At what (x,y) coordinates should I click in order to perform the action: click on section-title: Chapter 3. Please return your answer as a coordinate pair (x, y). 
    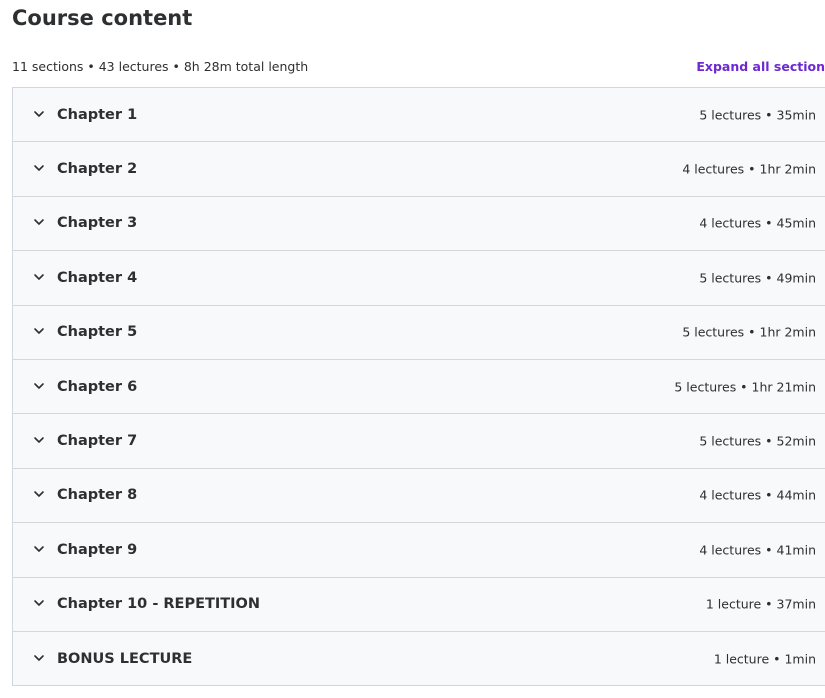
    Looking at the image, I should click on (97, 223).